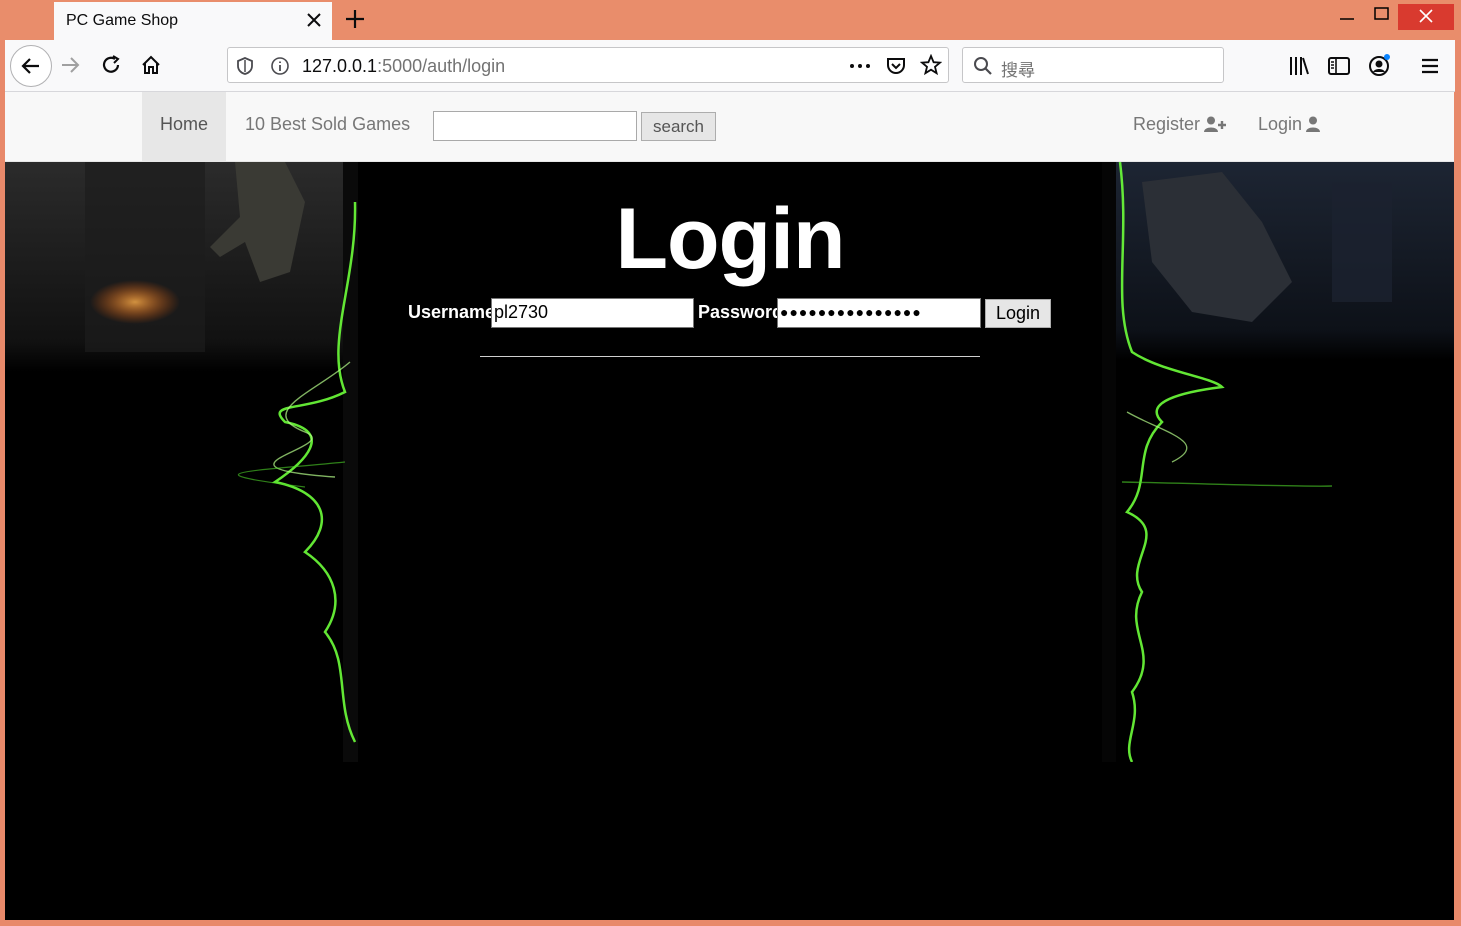 This screenshot has width=1461, height=926. I want to click on library-icon, so click(1299, 66).